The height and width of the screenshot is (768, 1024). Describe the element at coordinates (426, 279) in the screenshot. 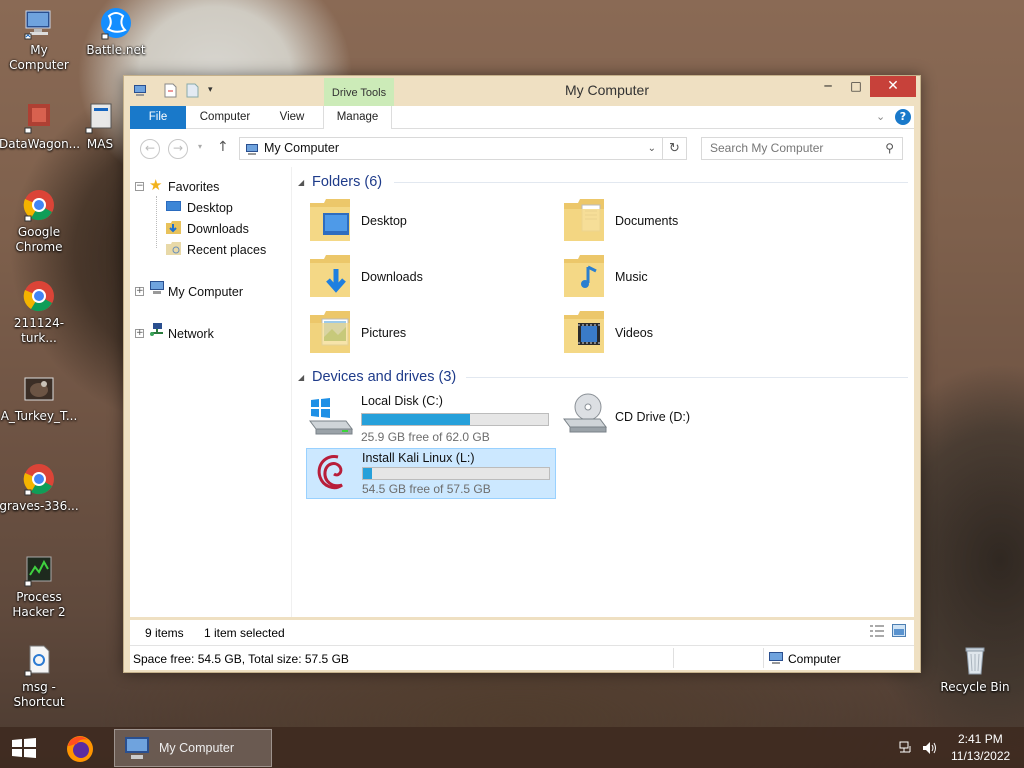

I see `folder-downloads: Downloads` at that location.